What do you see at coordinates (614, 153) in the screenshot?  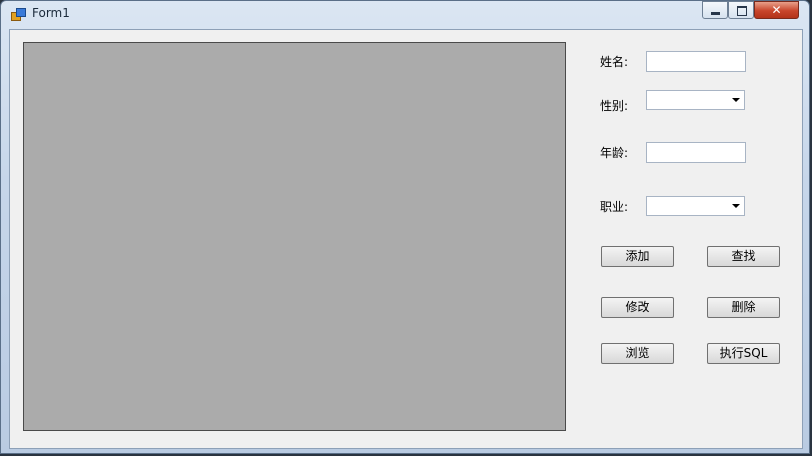 I see `age-label: 年龄:` at bounding box center [614, 153].